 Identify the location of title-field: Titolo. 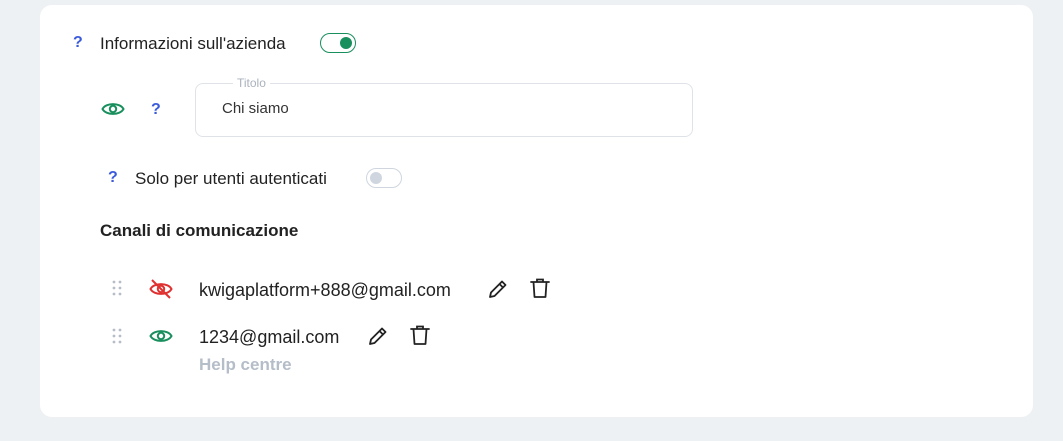
(444, 106).